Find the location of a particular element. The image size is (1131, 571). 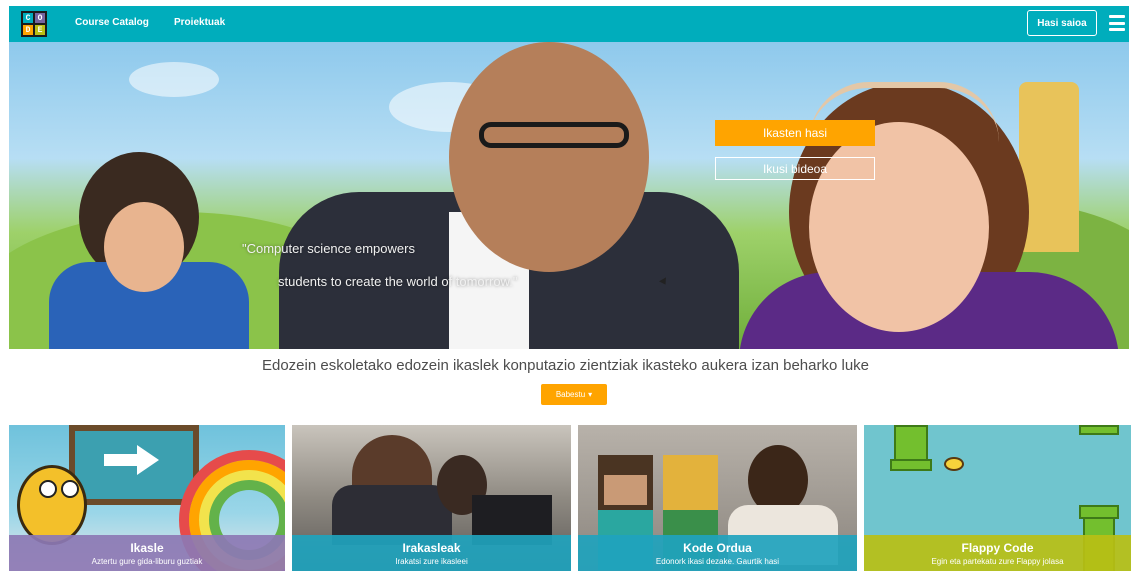

hero-quote-line1: "Computer science empowers is located at coordinates (328, 248).